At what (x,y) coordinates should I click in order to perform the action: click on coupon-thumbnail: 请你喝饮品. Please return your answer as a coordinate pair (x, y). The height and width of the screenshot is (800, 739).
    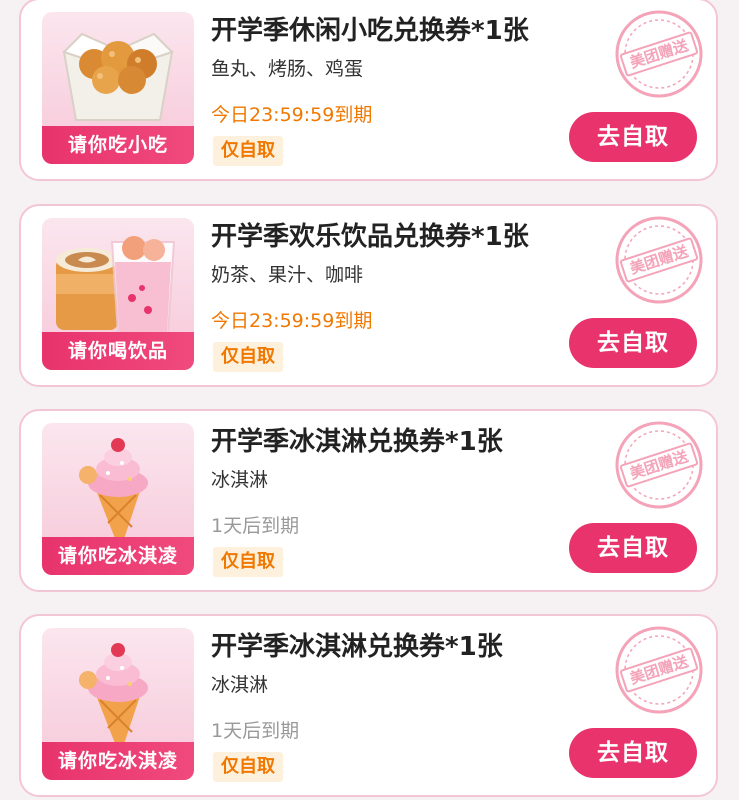
    Looking at the image, I should click on (118, 294).